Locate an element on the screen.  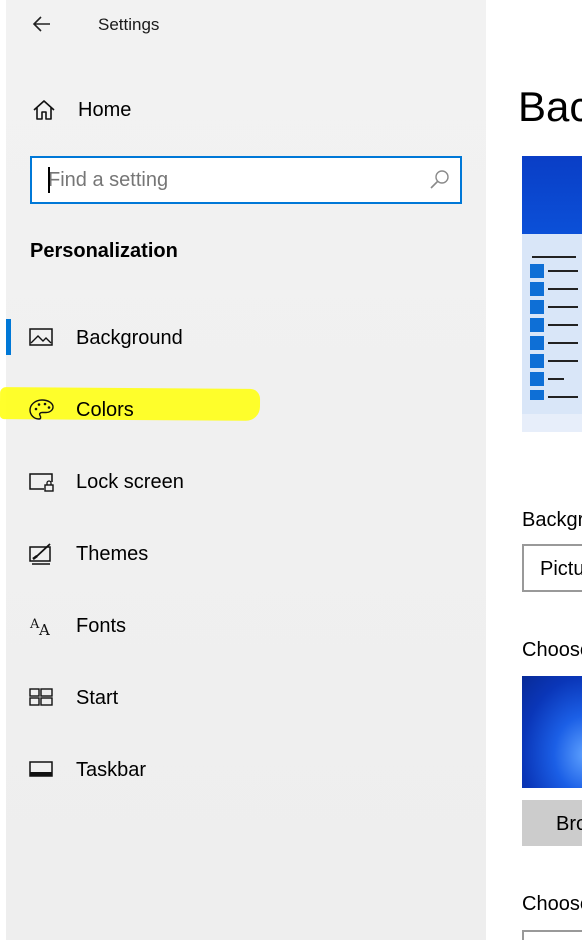
sidebar-item-label: Colors is located at coordinates (105, 410).